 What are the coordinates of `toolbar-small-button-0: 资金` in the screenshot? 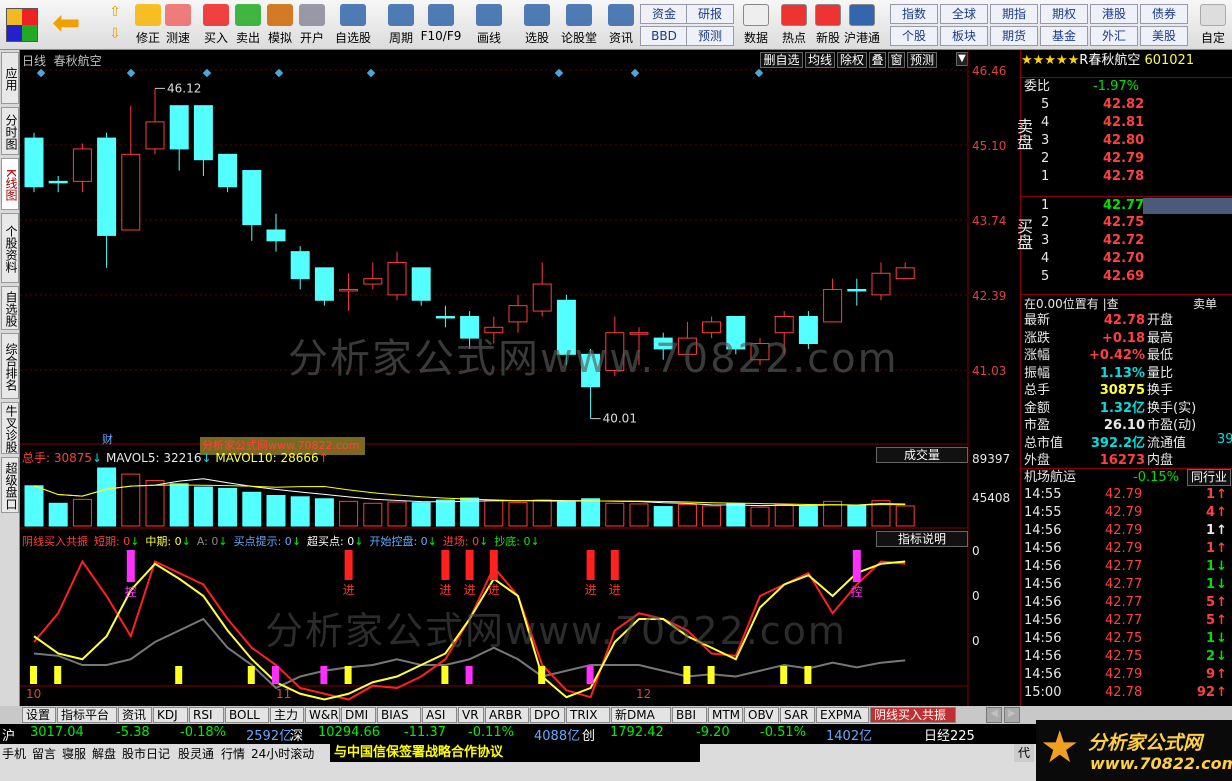 It's located at (664, 14).